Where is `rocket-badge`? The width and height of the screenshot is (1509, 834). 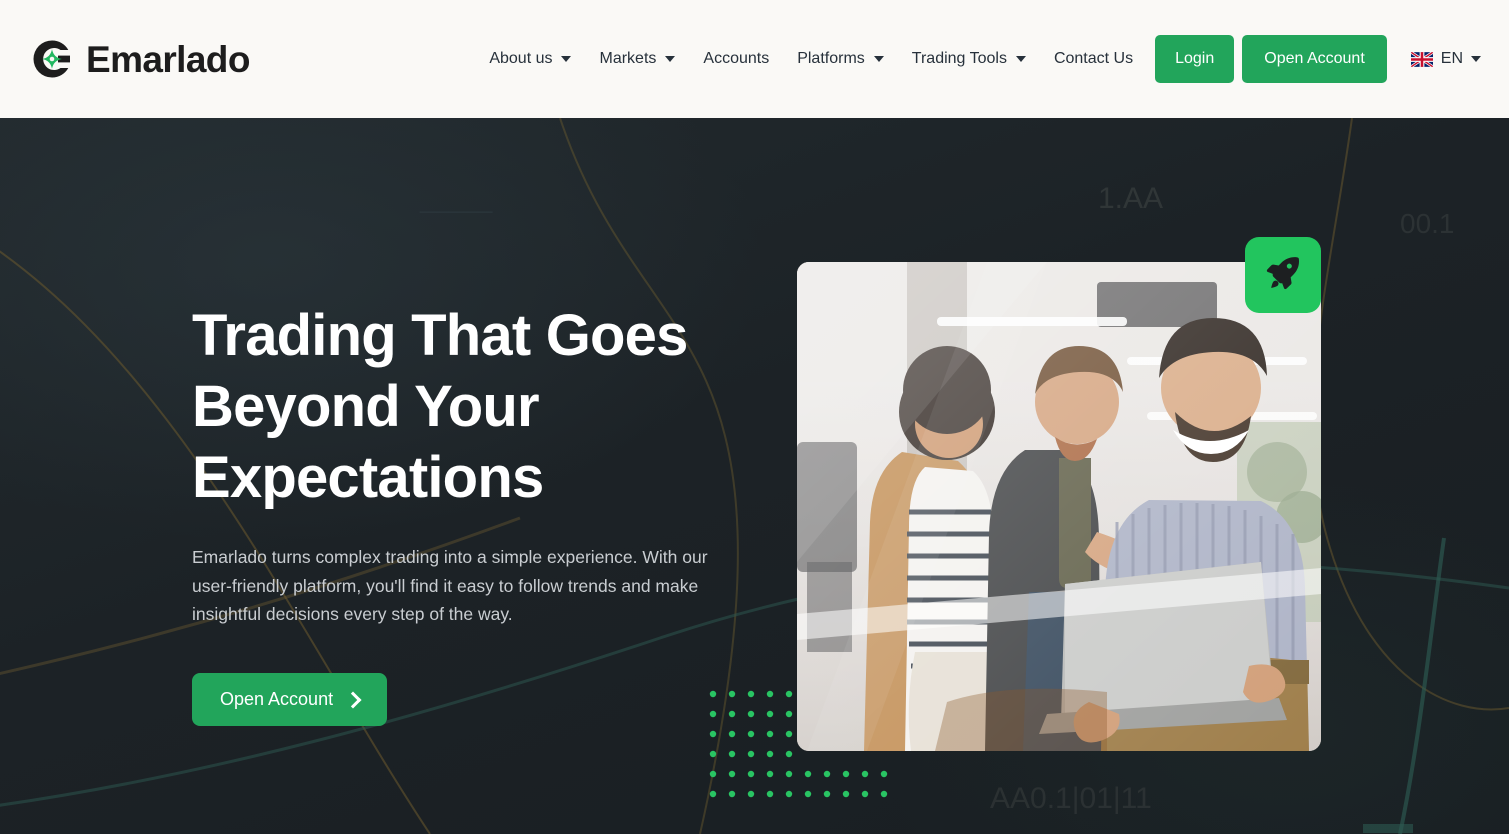
rocket-badge is located at coordinates (1283, 275).